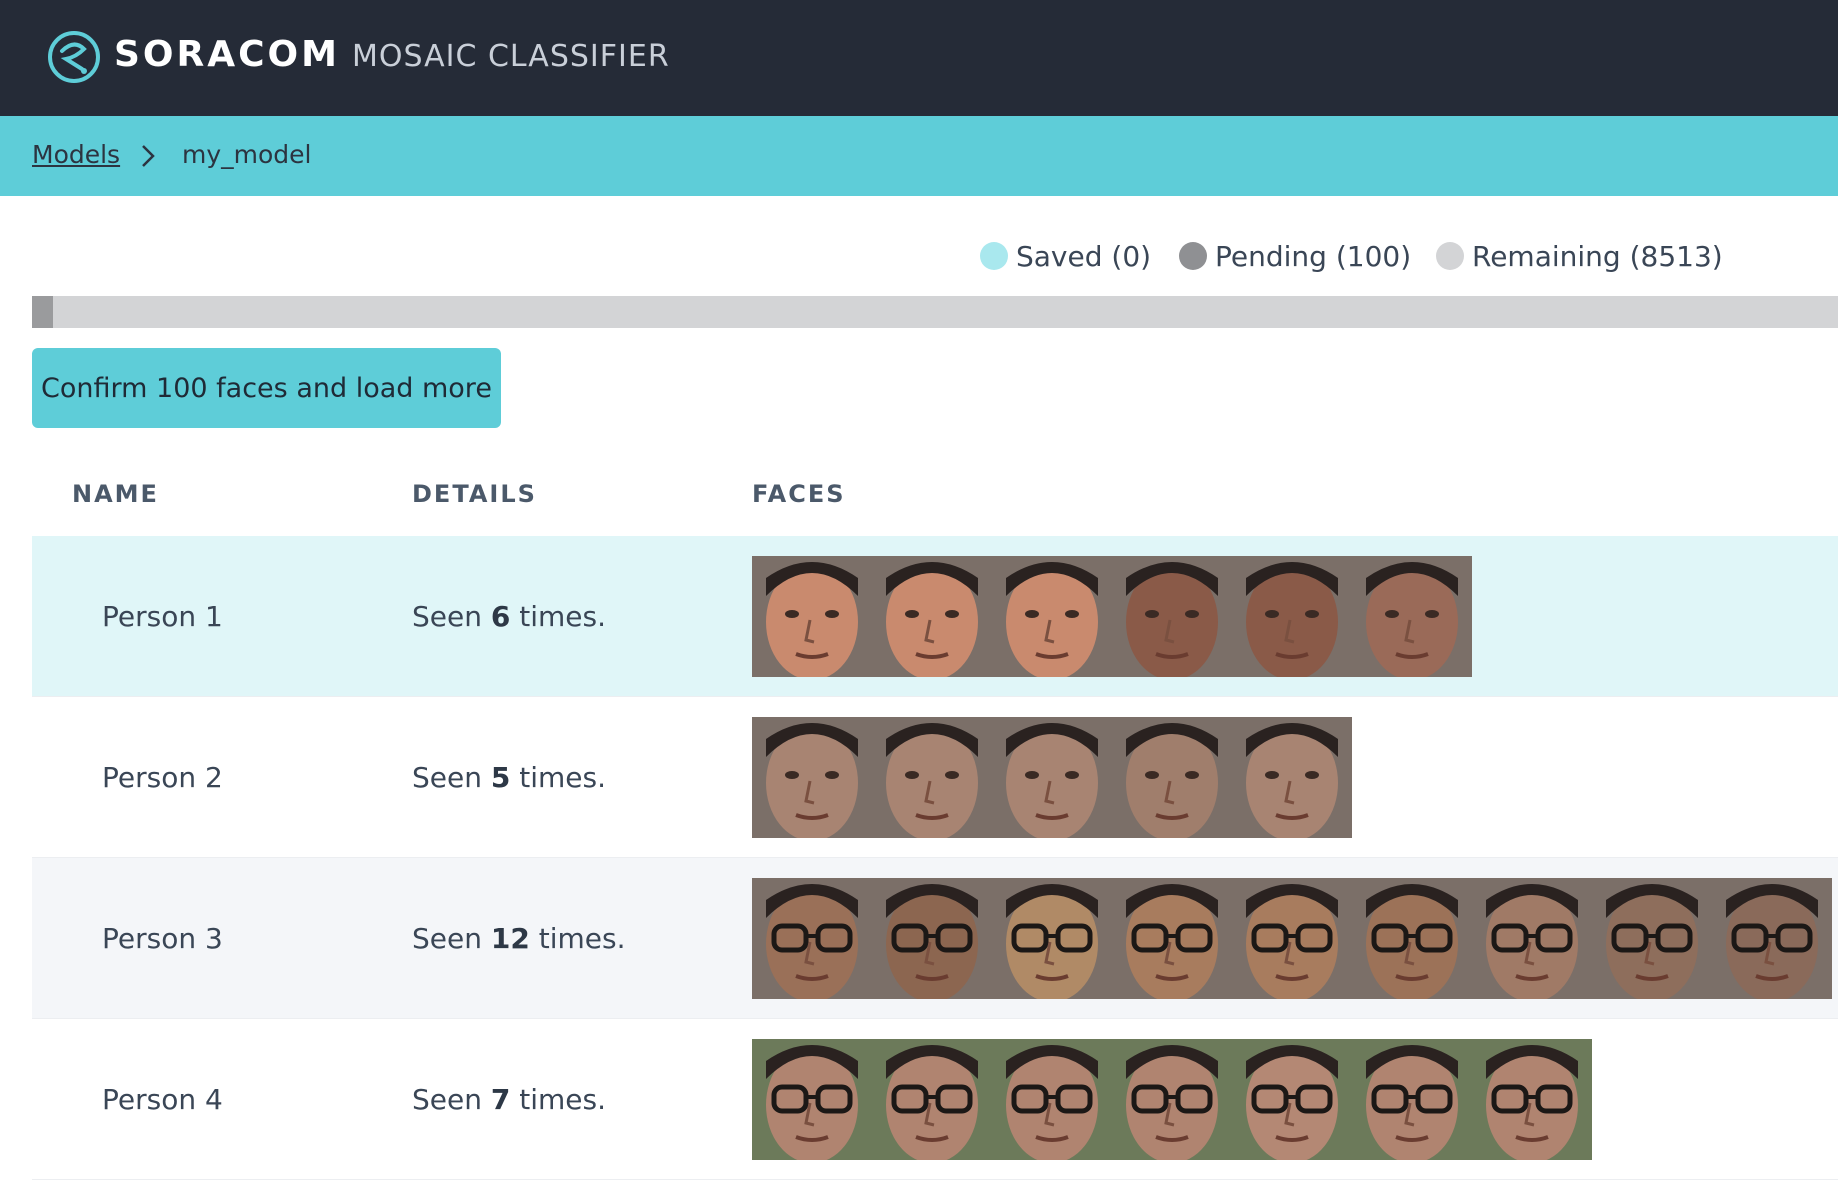  What do you see at coordinates (510, 938) in the screenshot?
I see `seen-count: 12` at bounding box center [510, 938].